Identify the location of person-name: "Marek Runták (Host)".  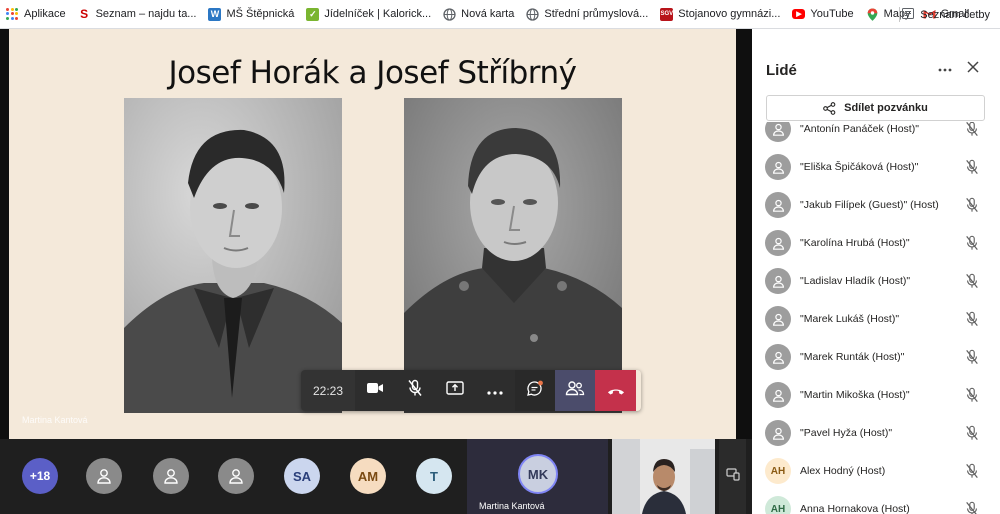
(852, 357).